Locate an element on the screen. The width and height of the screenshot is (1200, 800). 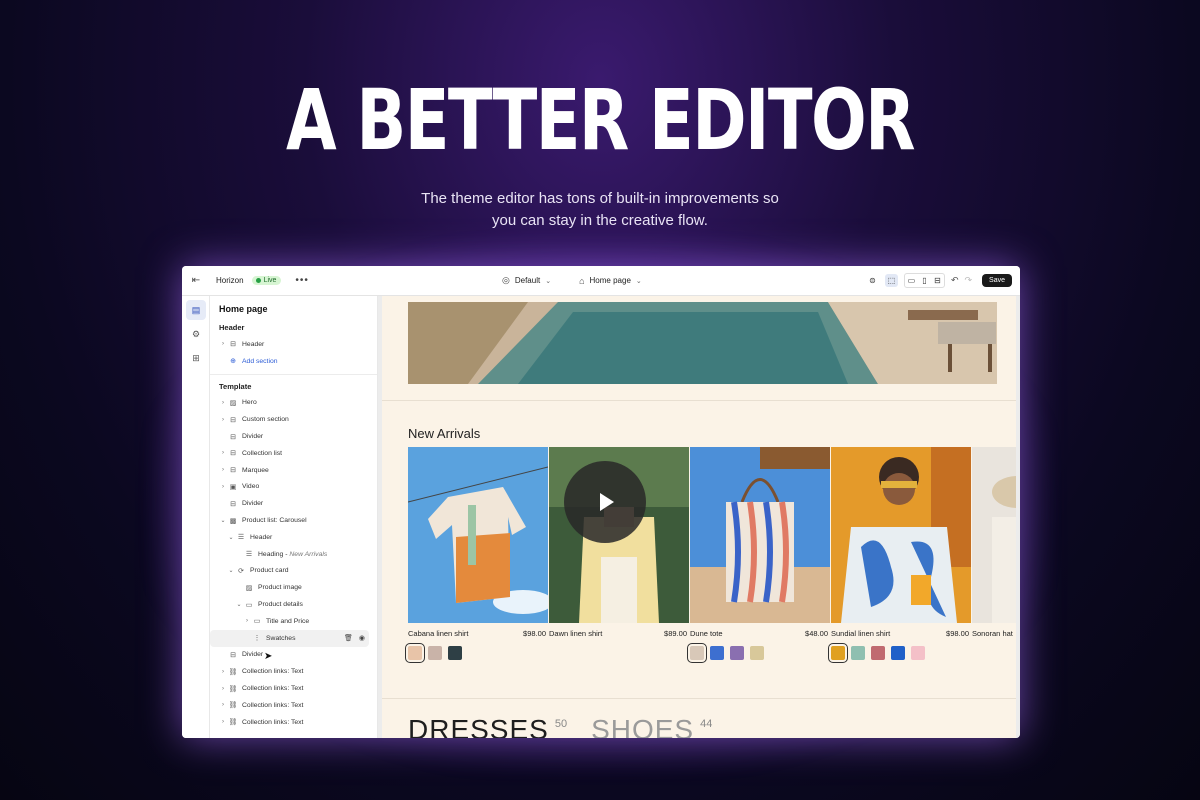
sidebar-item-nested-header: ⌄ ☰ Header is located at coordinates (293, 537).